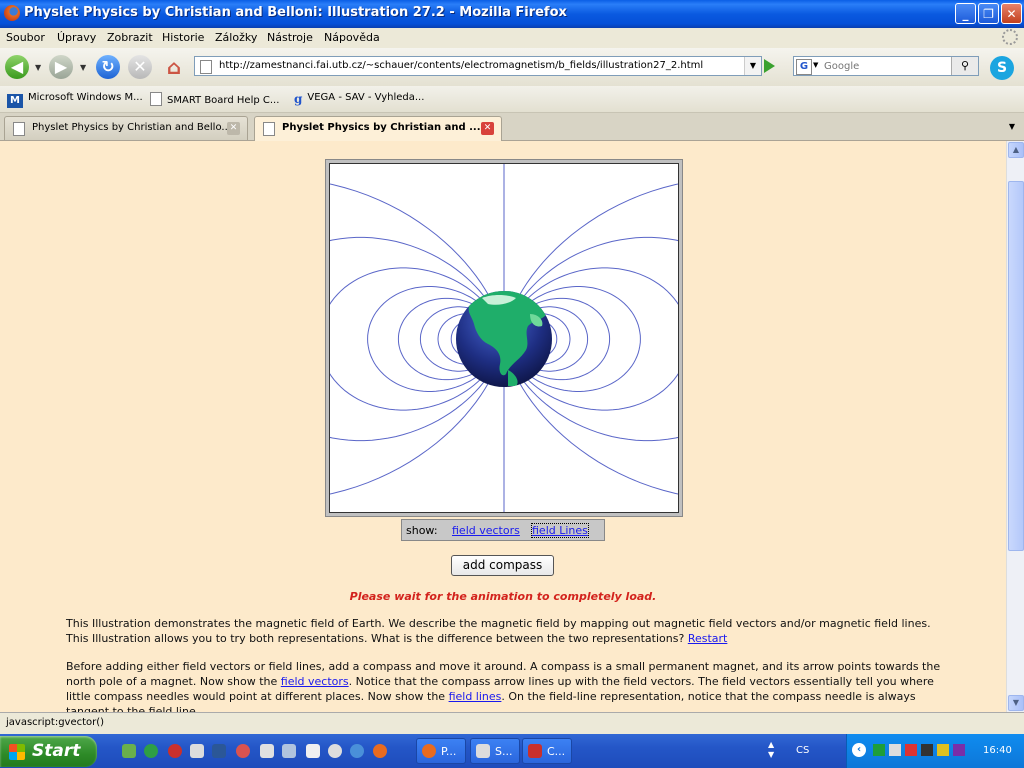 This screenshot has height=768, width=1024. Describe the element at coordinates (290, 37) in the screenshot. I see `menu-tools: Nástroje` at that location.